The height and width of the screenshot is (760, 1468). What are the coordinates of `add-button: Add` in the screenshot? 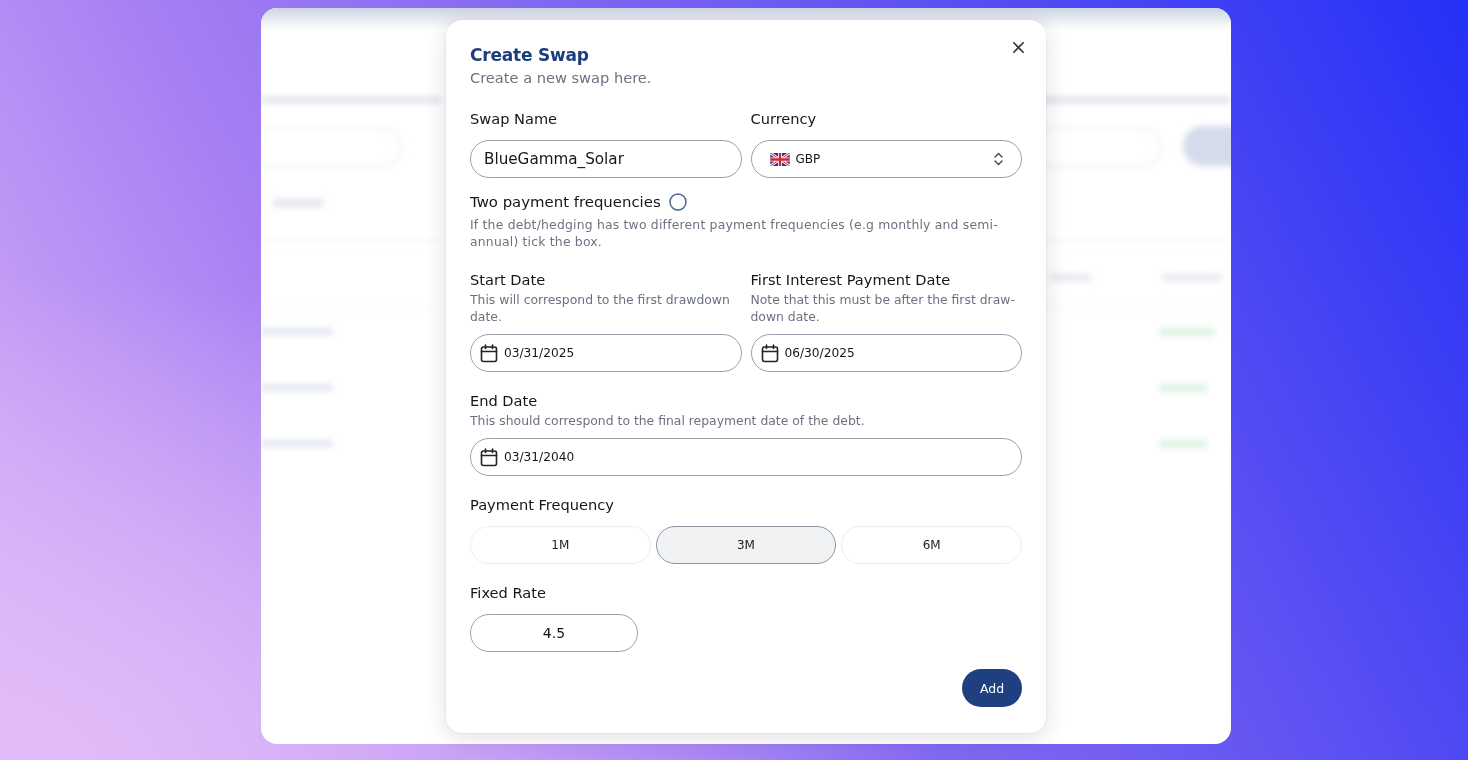 It's located at (992, 688).